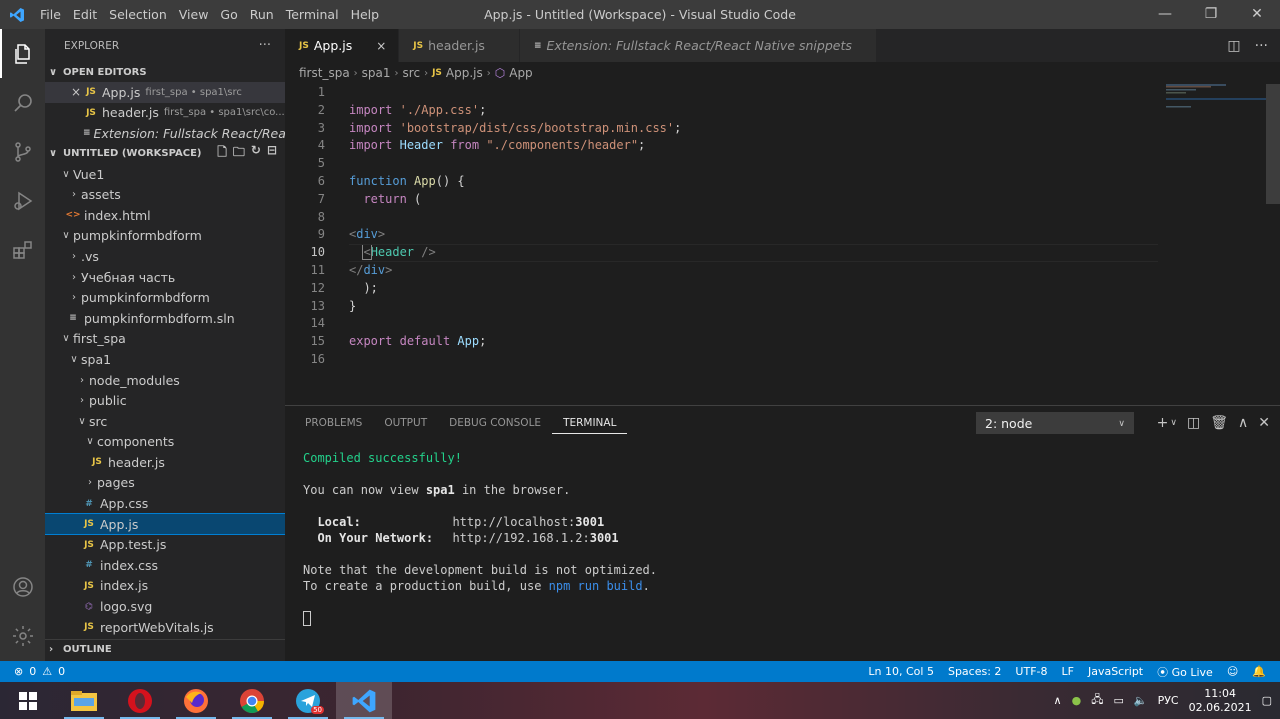  Describe the element at coordinates (165, 524) in the screenshot. I see `tree-file-selected: JS App.js` at that location.